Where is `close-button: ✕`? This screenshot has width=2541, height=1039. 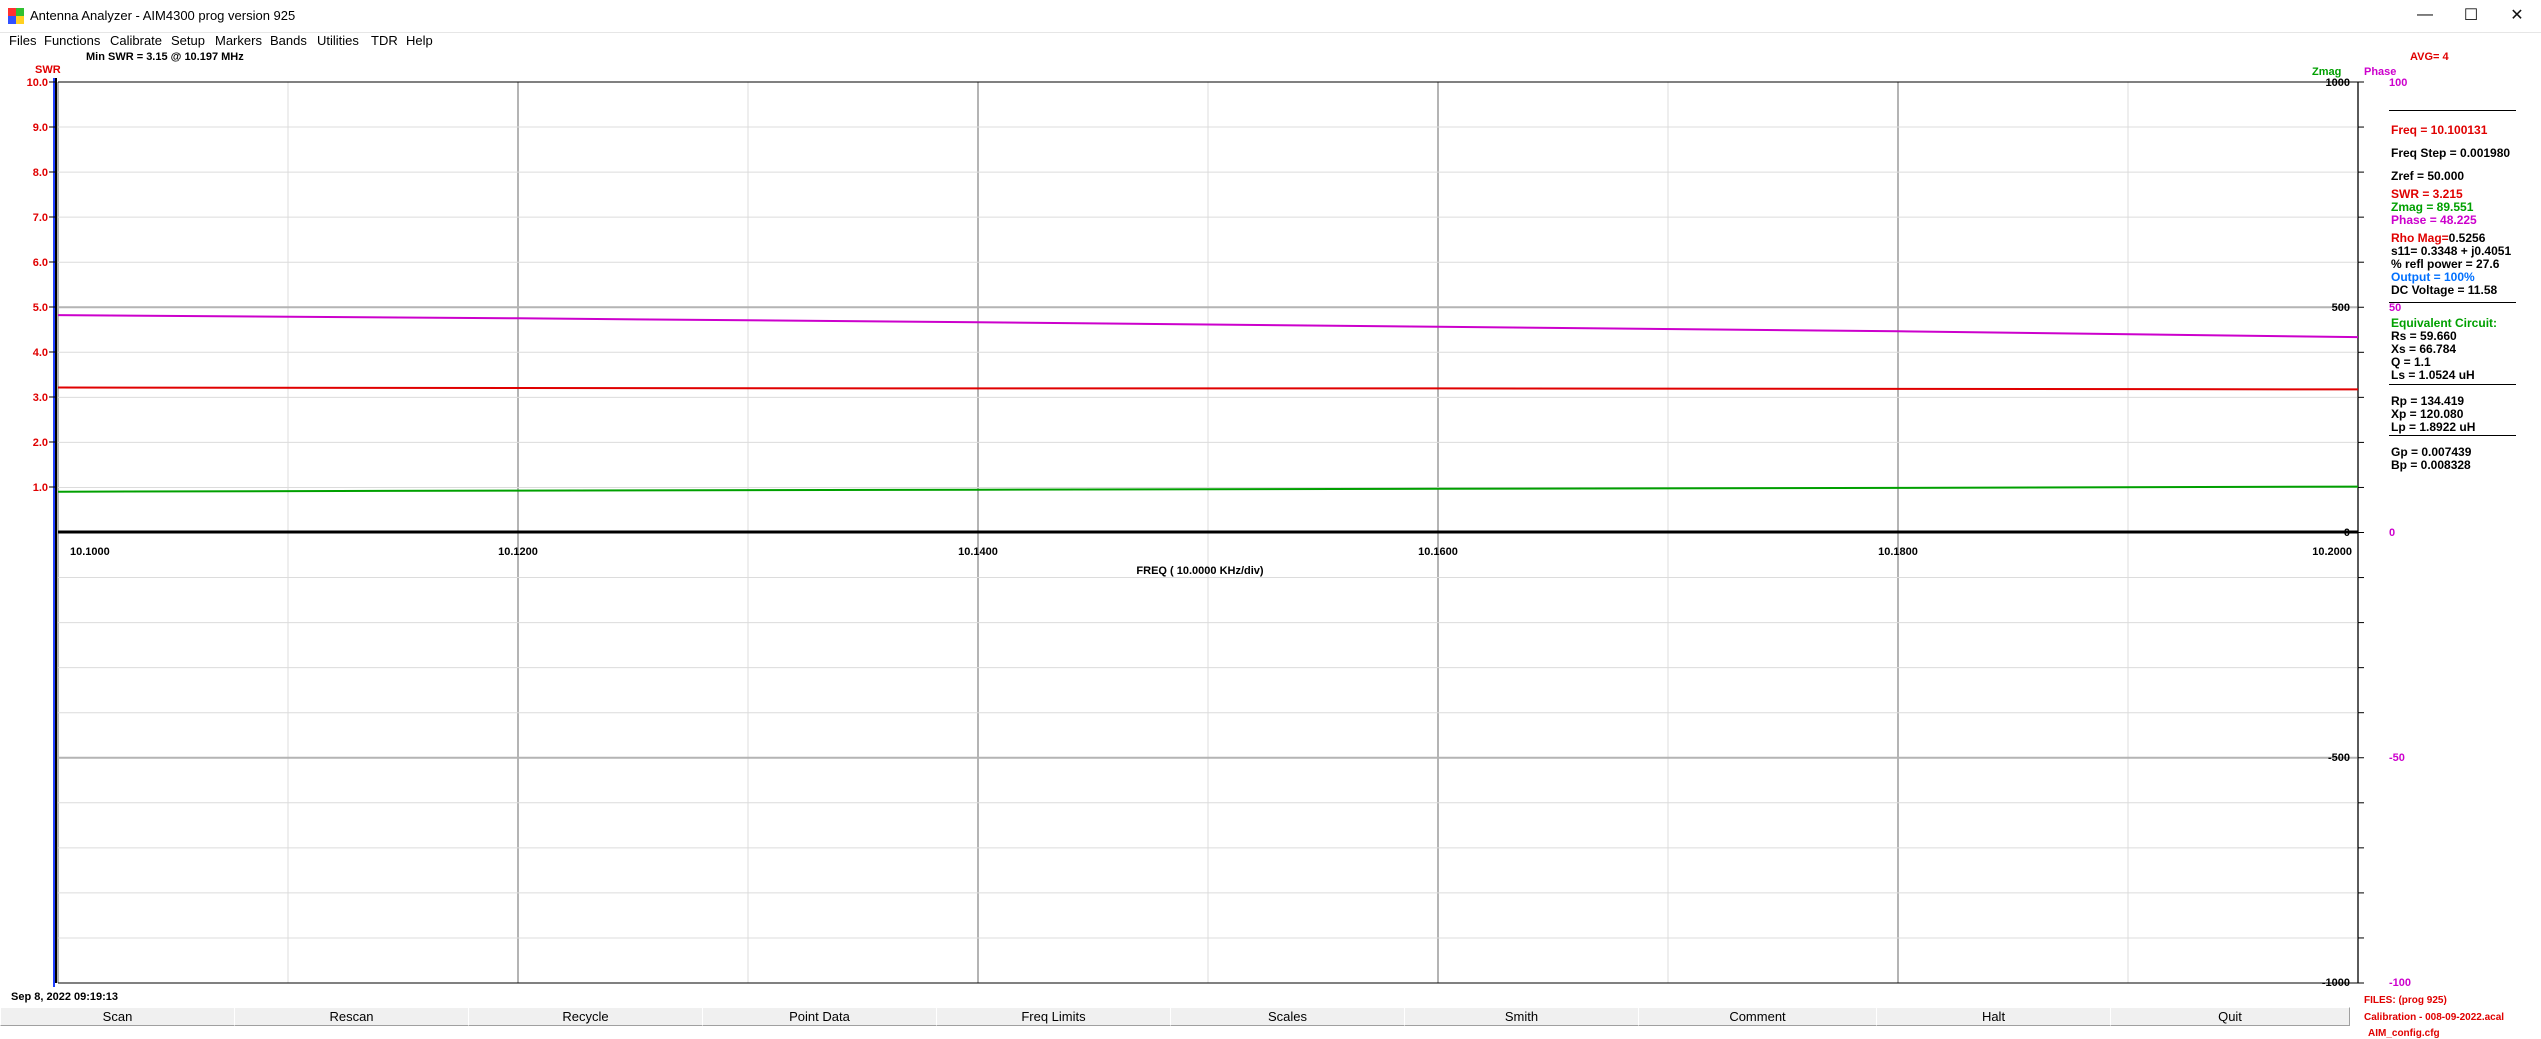
close-button: ✕ is located at coordinates (2517, 15).